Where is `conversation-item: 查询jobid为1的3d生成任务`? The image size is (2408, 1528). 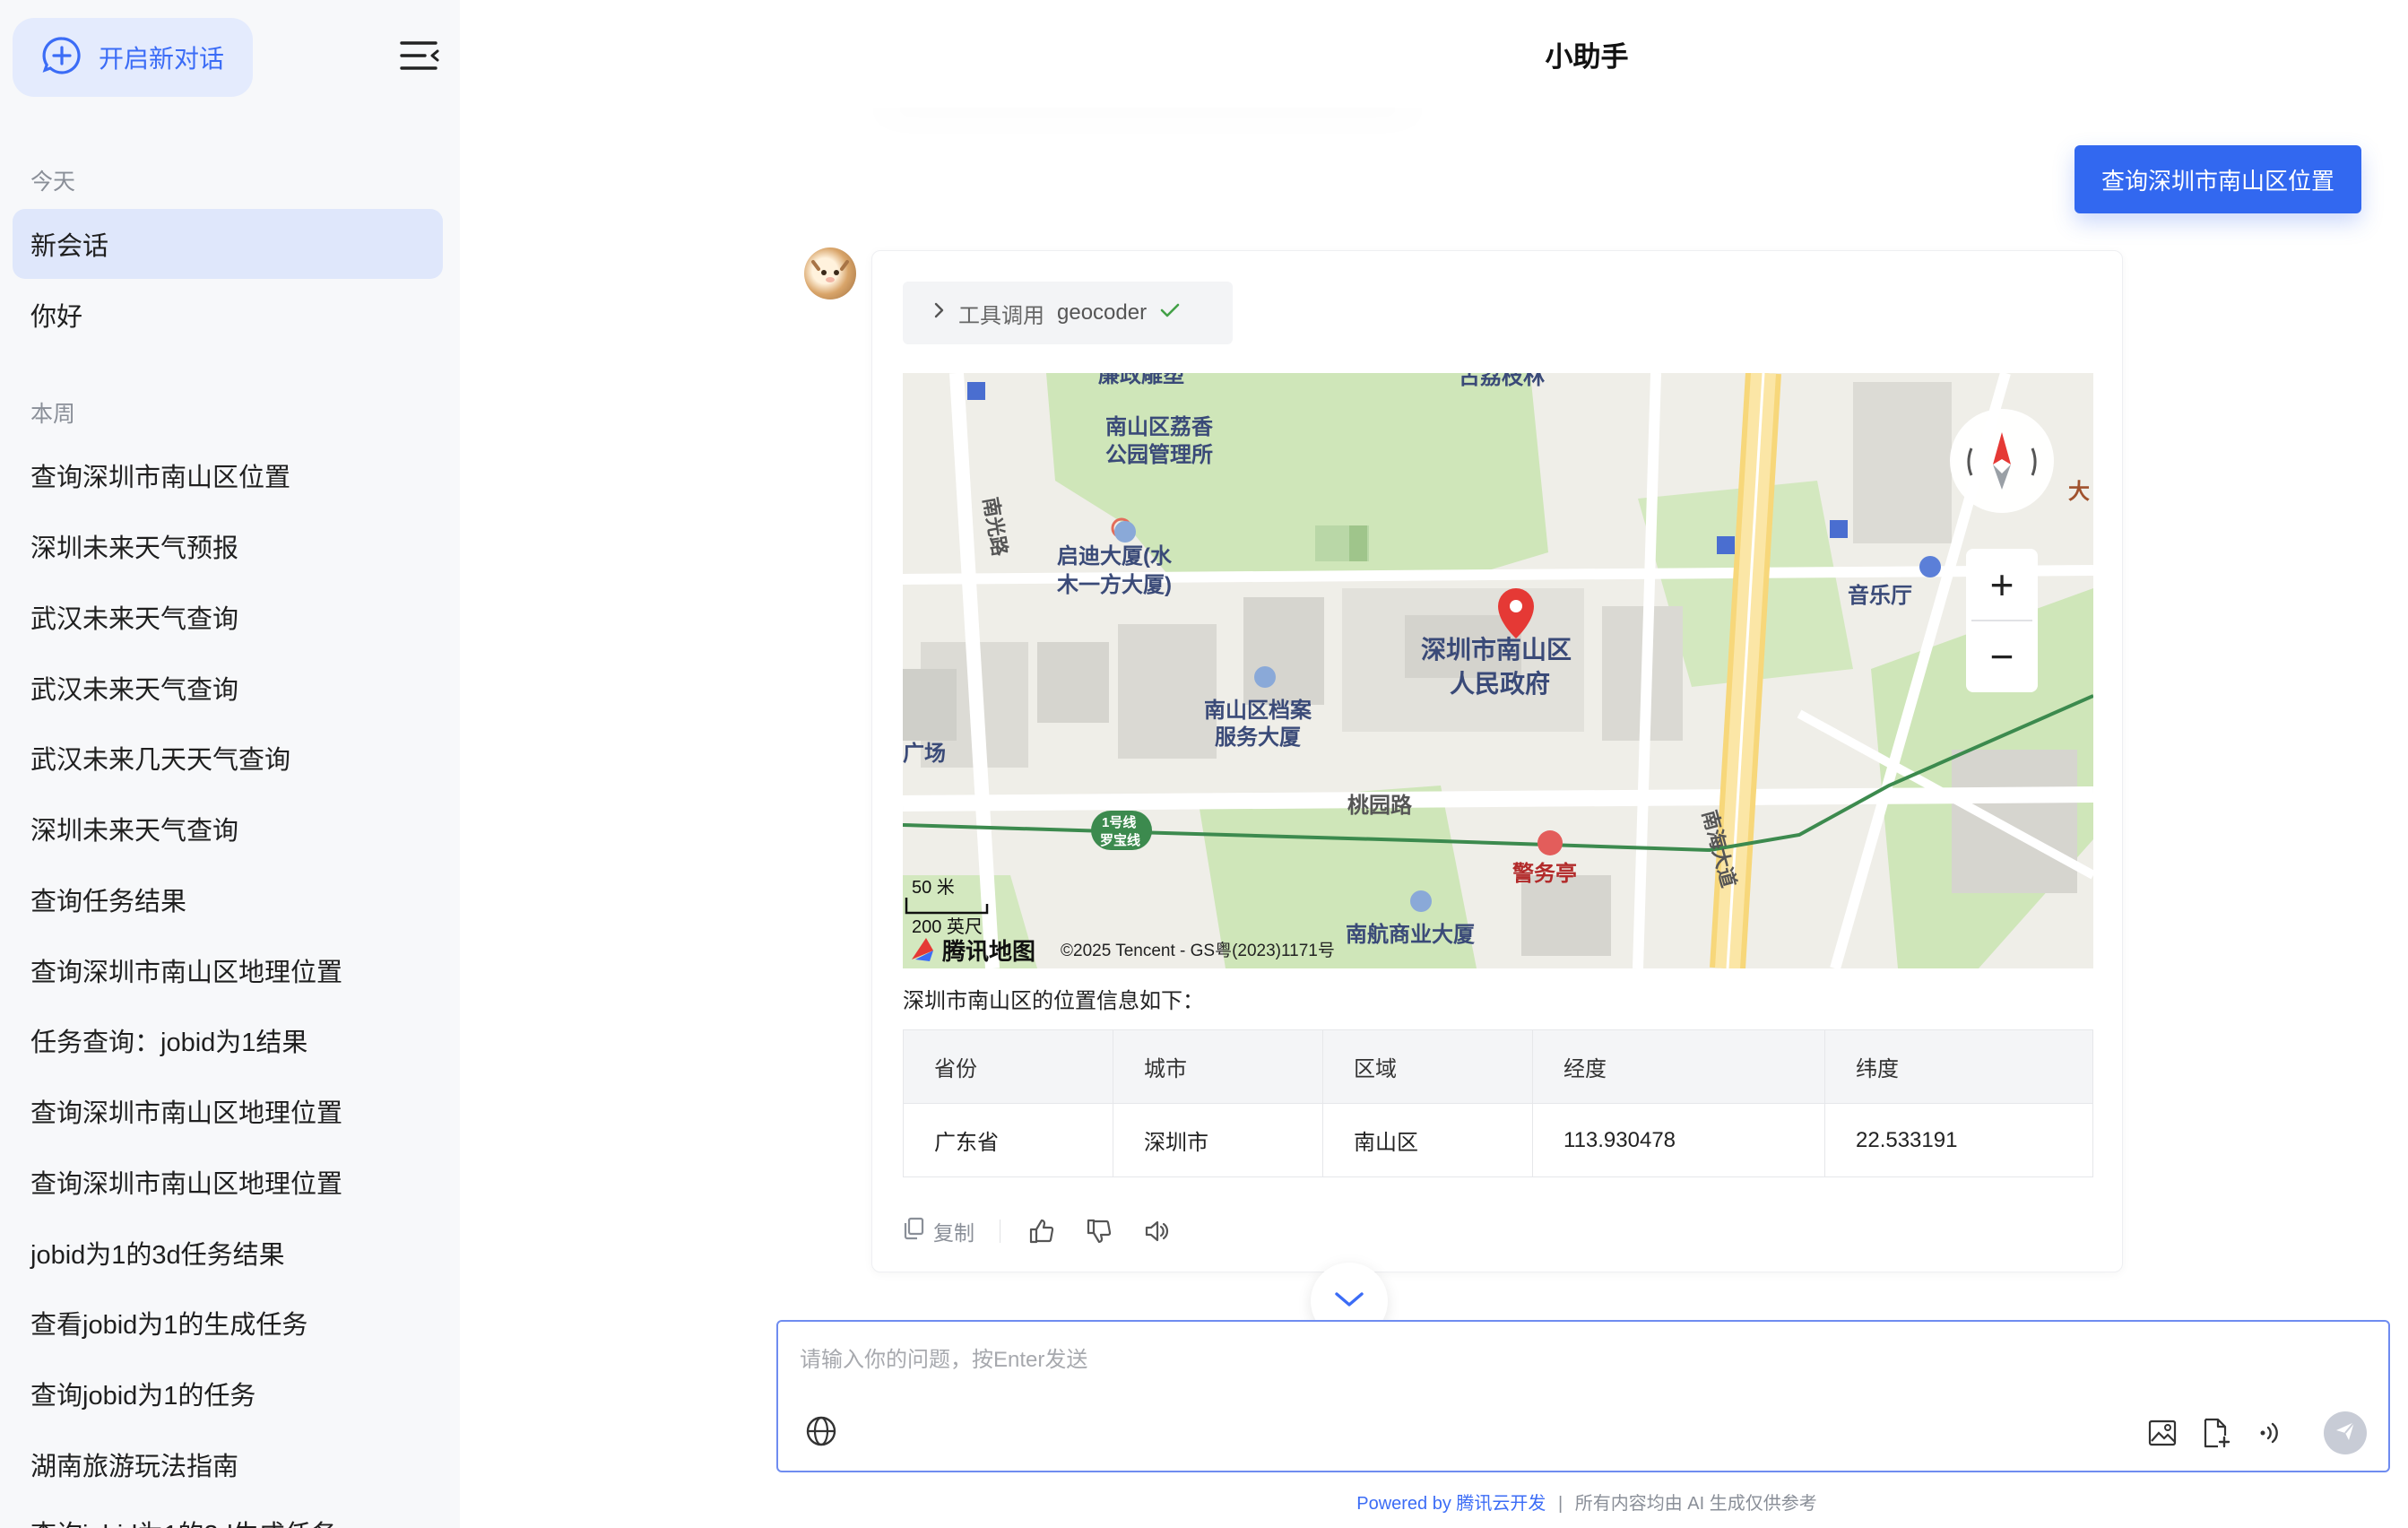 conversation-item: 查询jobid为1的3d生成任务 is located at coordinates (228, 1513).